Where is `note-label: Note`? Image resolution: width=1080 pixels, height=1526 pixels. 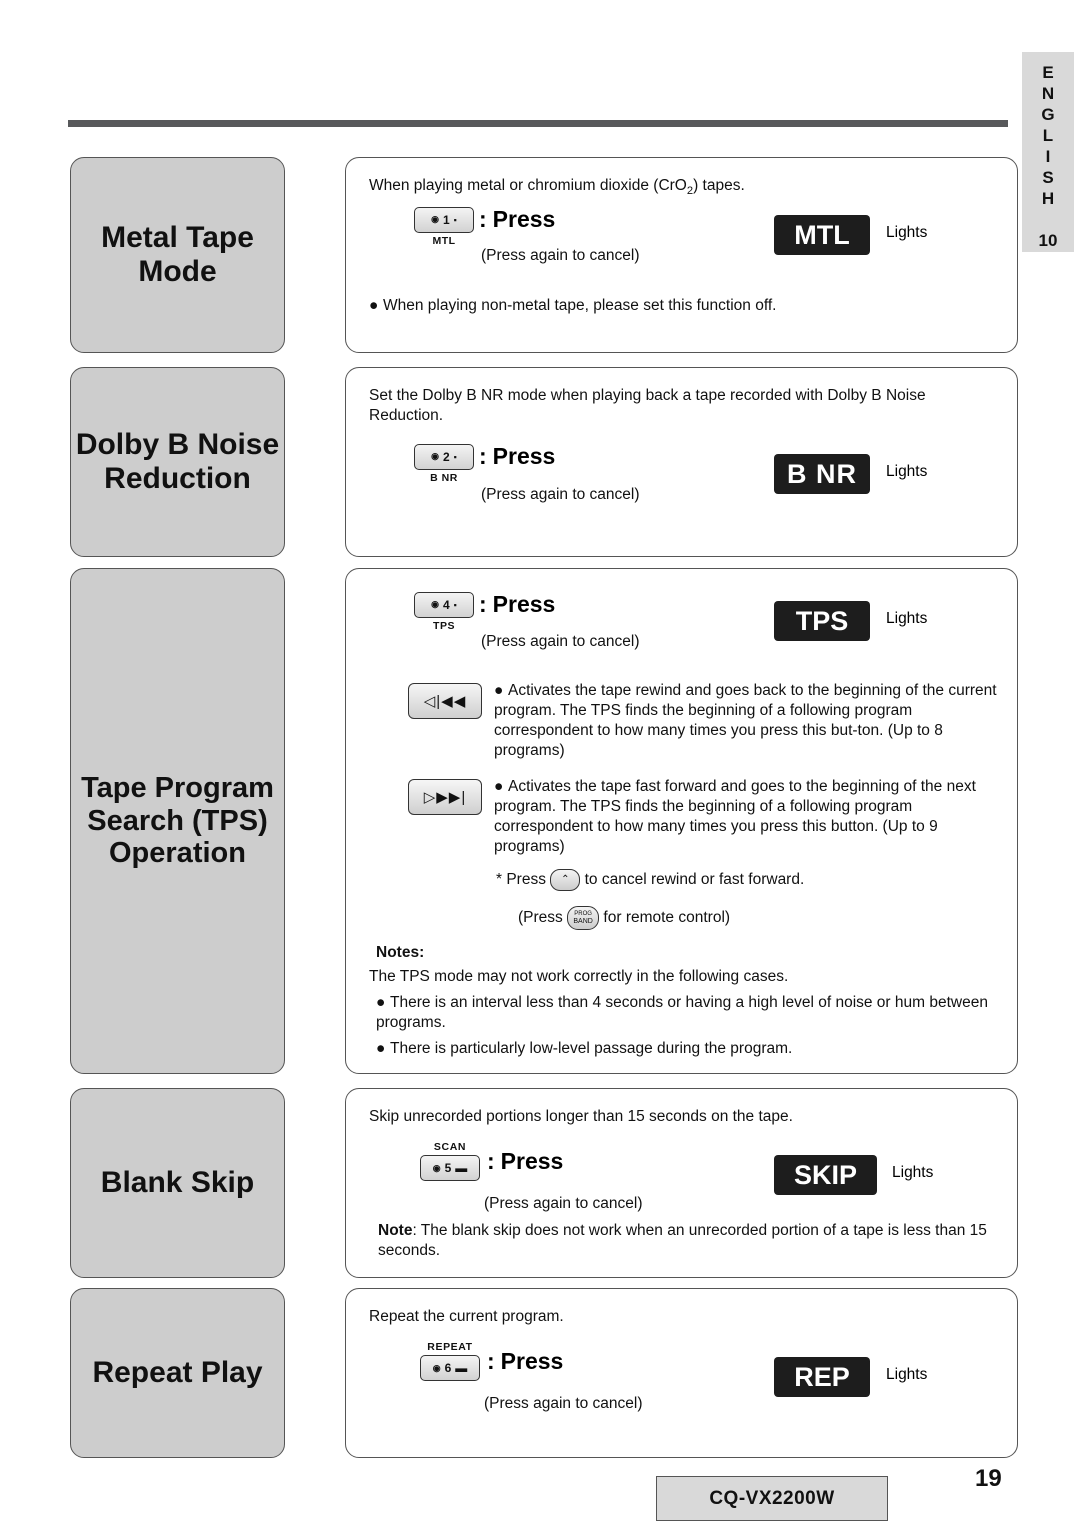 note-label: Note is located at coordinates (395, 1230).